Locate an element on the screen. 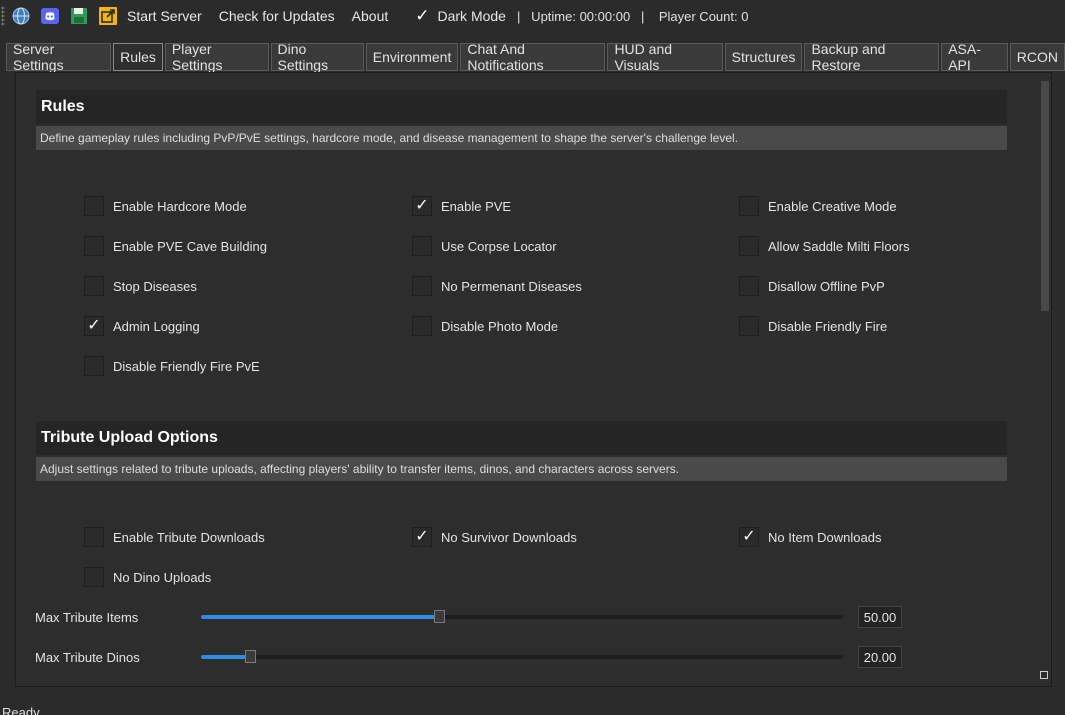 This screenshot has height=715, width=1065. discord-icon is located at coordinates (50, 16).